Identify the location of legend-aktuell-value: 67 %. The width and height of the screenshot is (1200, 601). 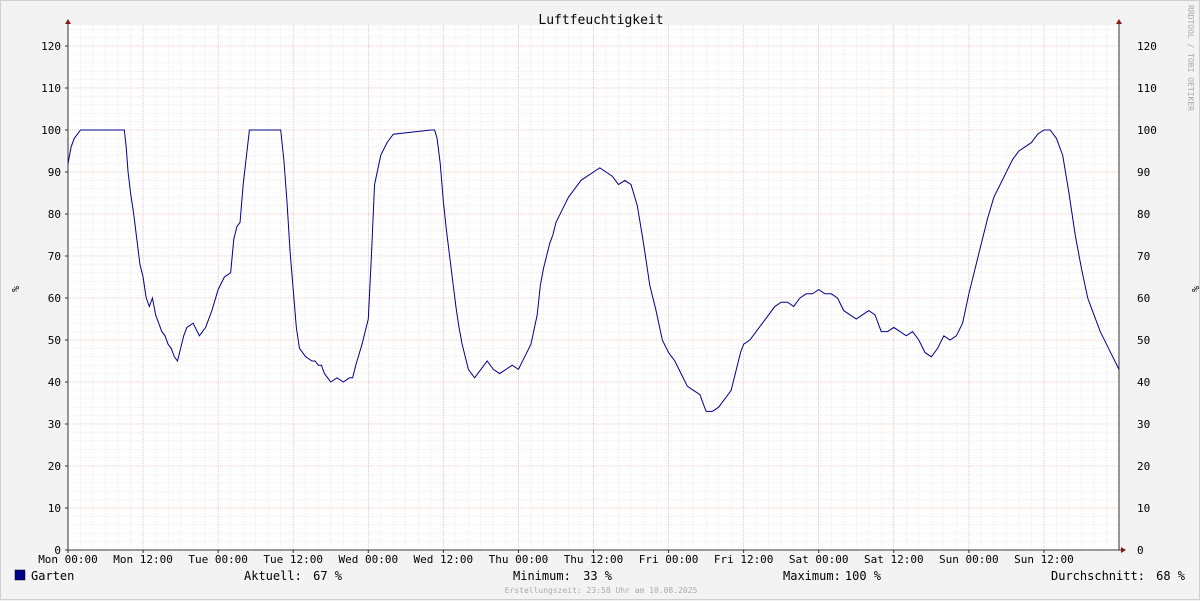
(328, 576).